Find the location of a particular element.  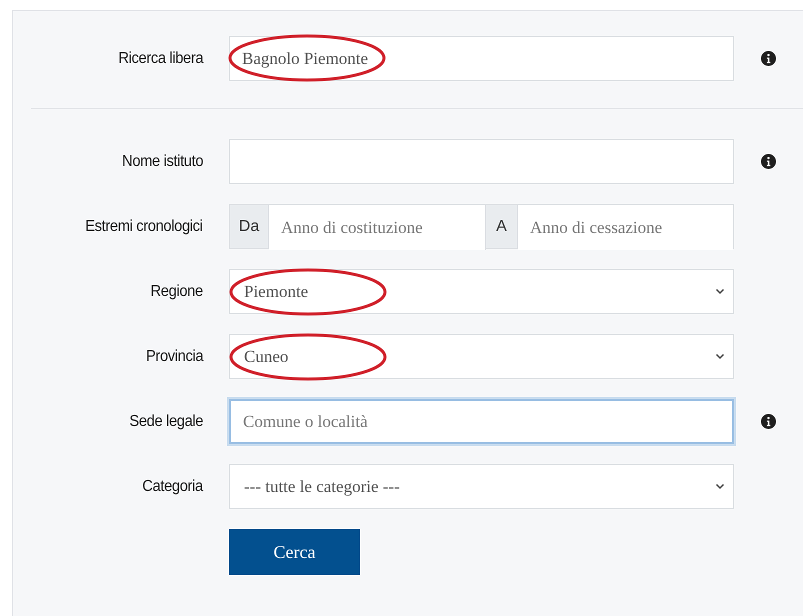

text-field: Comune o località is located at coordinates (481, 421).